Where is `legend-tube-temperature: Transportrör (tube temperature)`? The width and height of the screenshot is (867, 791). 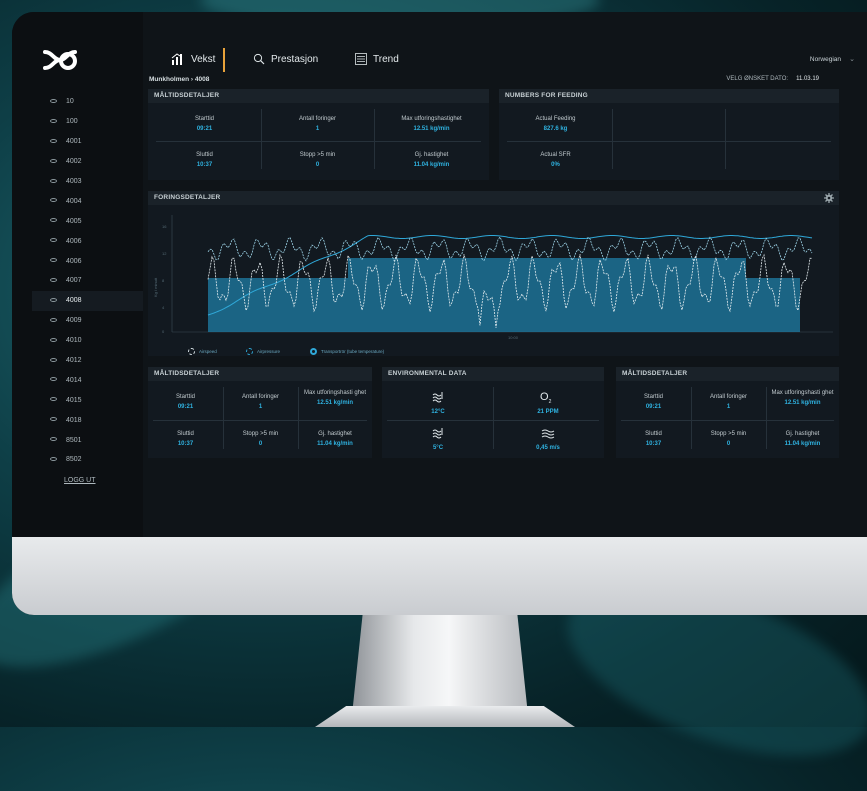 legend-tube-temperature: Transportrör (tube temperature) is located at coordinates (347, 351).